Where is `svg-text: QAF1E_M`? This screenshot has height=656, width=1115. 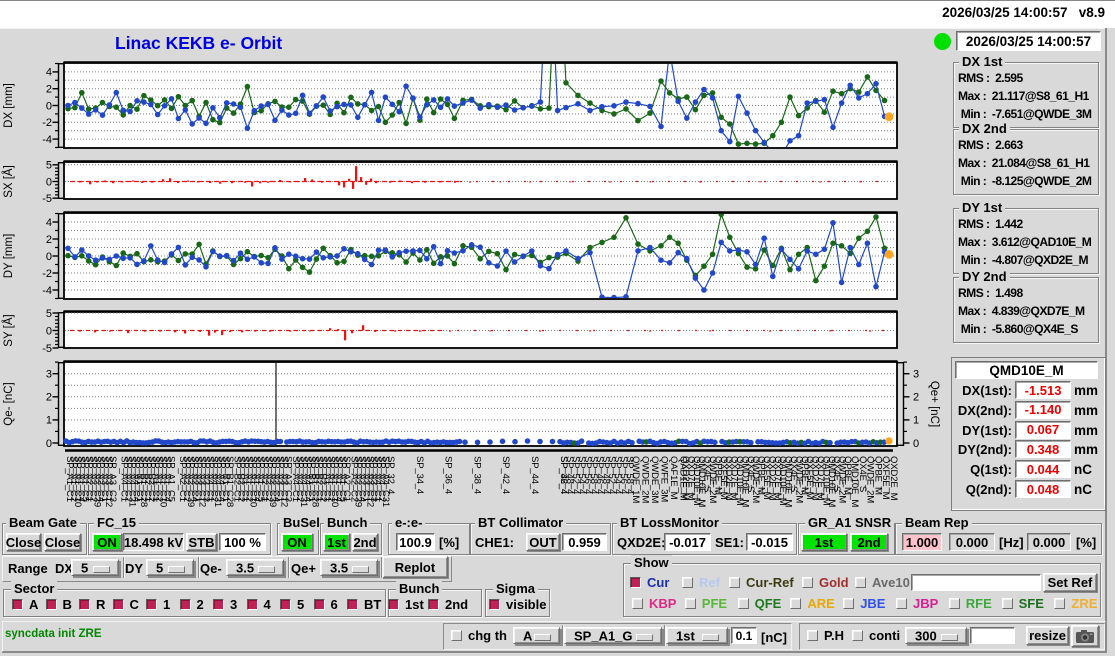 svg-text: QAF1E_M is located at coordinates (673, 478).